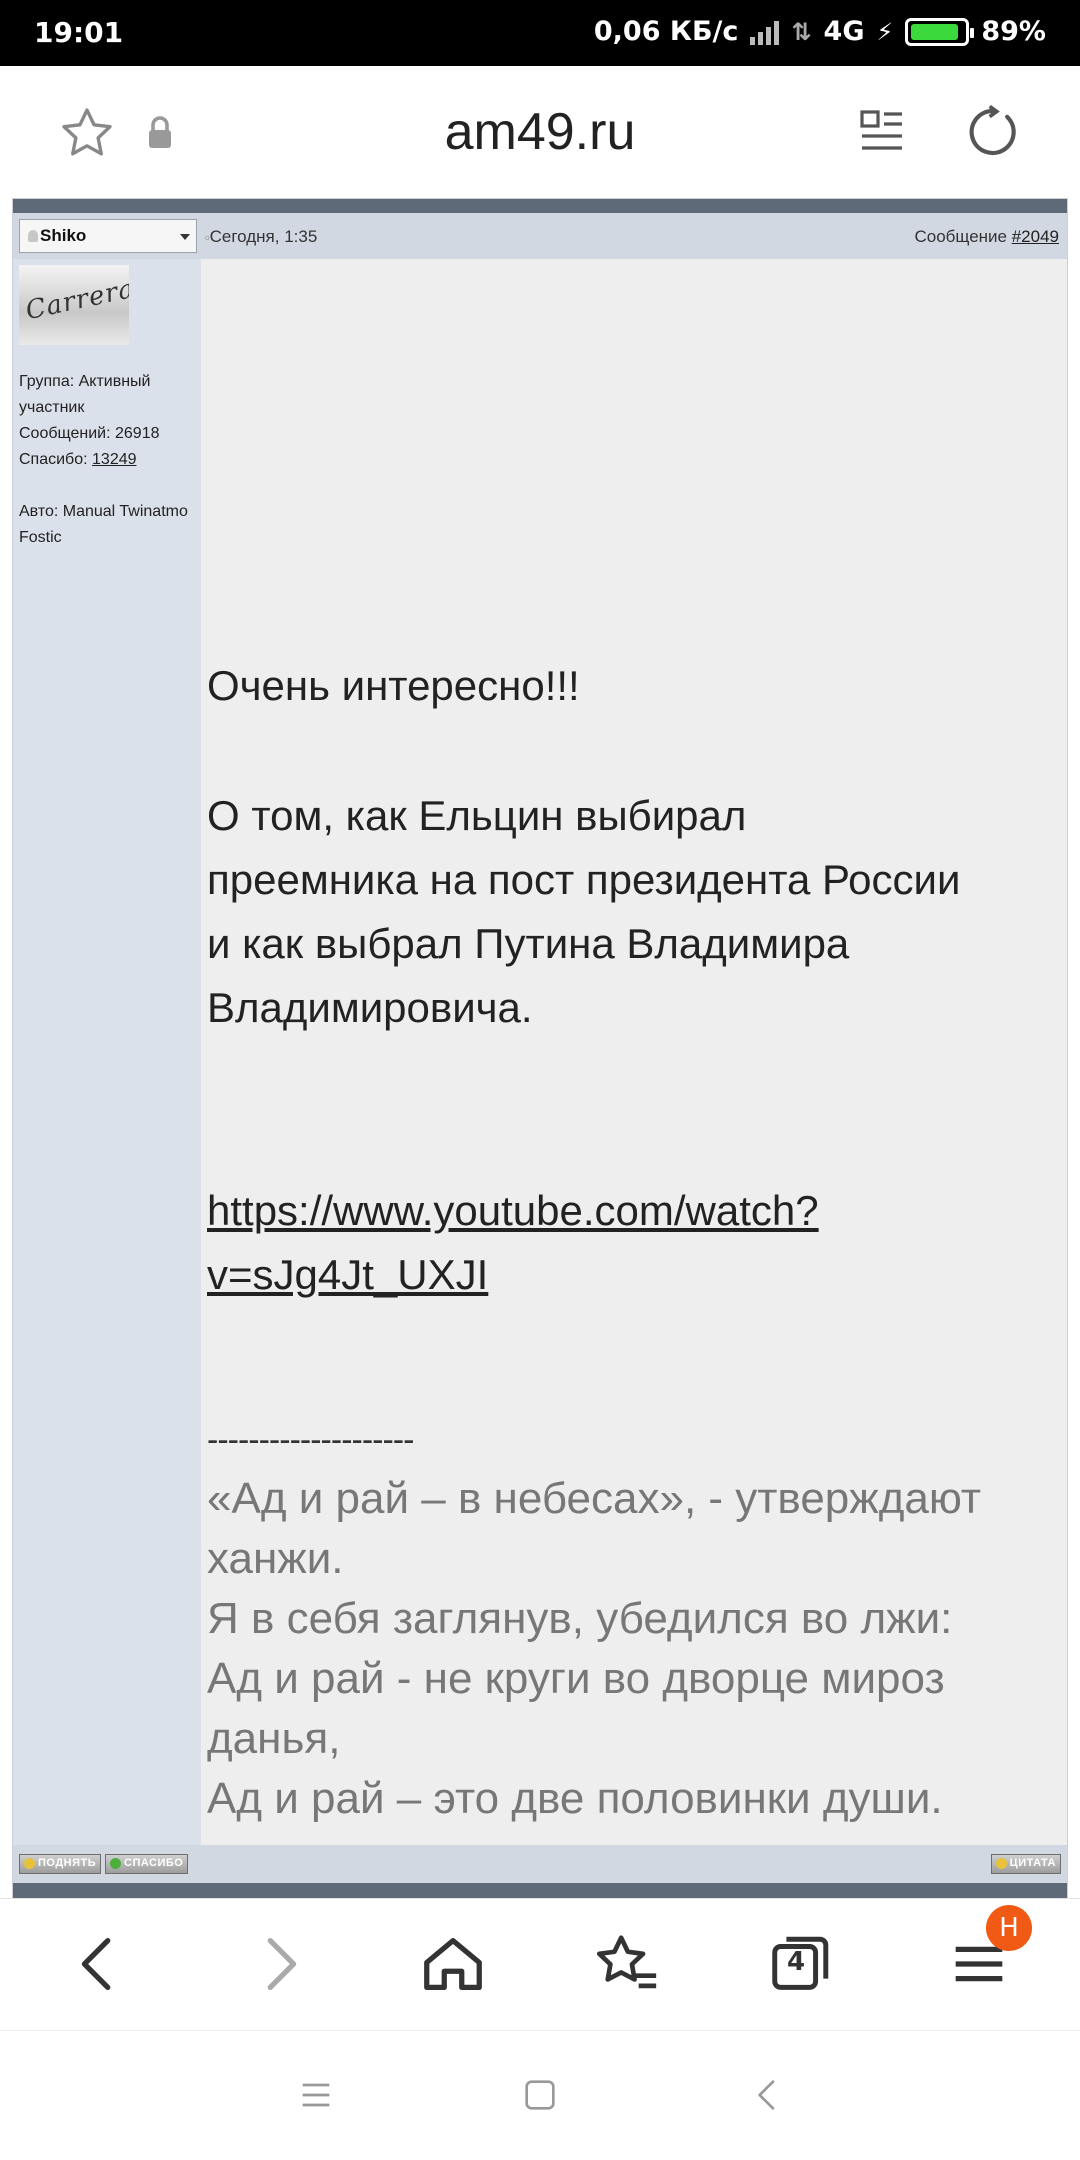 This screenshot has height=2160, width=1080. What do you see at coordinates (540, 1891) in the screenshot?
I see `post-bottom-bar` at bounding box center [540, 1891].